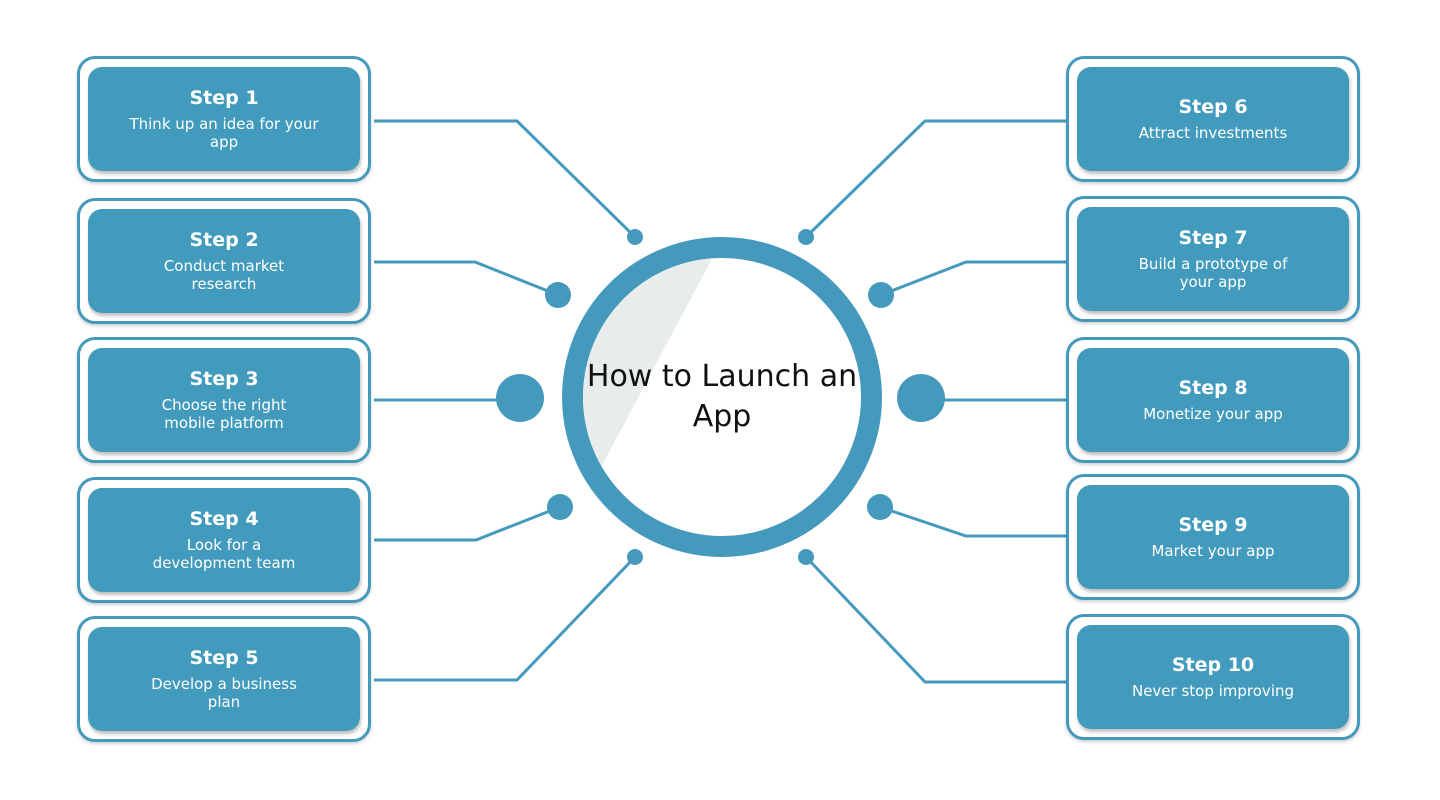  Describe the element at coordinates (1213, 400) in the screenshot. I see `step-card-8: Step 8 Monetize your app` at that location.